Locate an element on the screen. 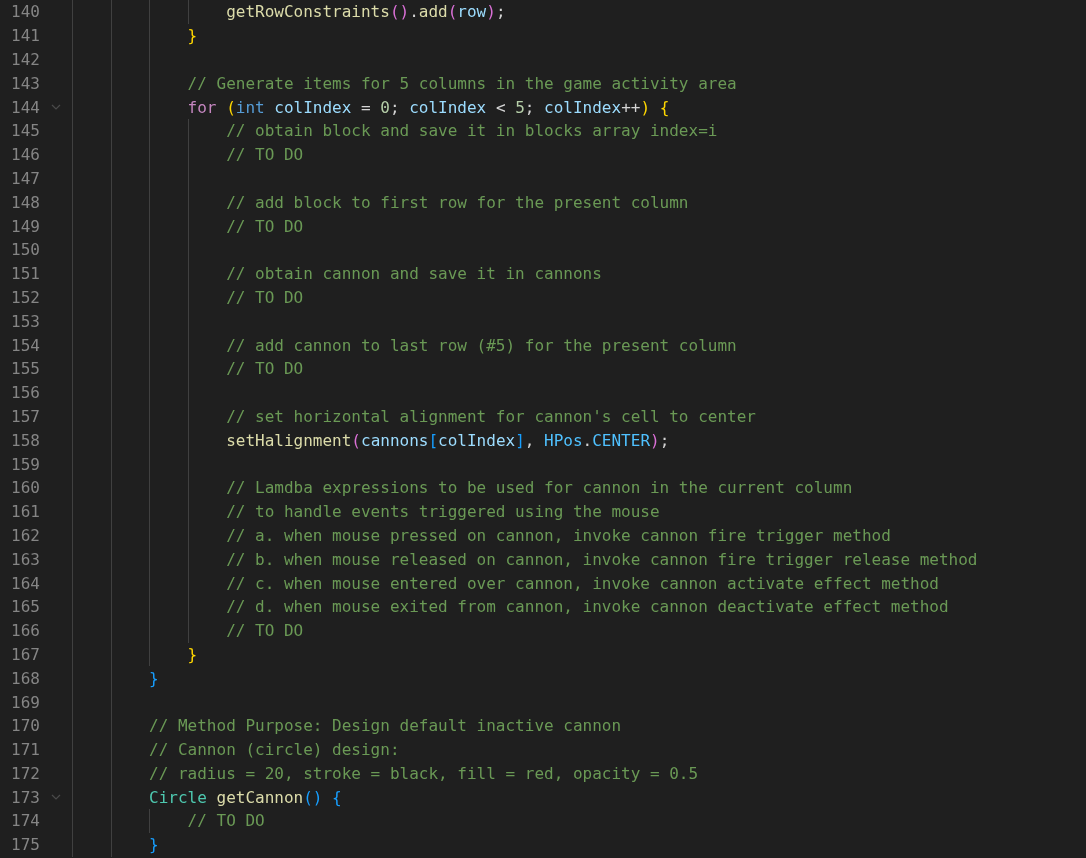 The height and width of the screenshot is (858, 1086). line-number: 157 is located at coordinates (25, 416).